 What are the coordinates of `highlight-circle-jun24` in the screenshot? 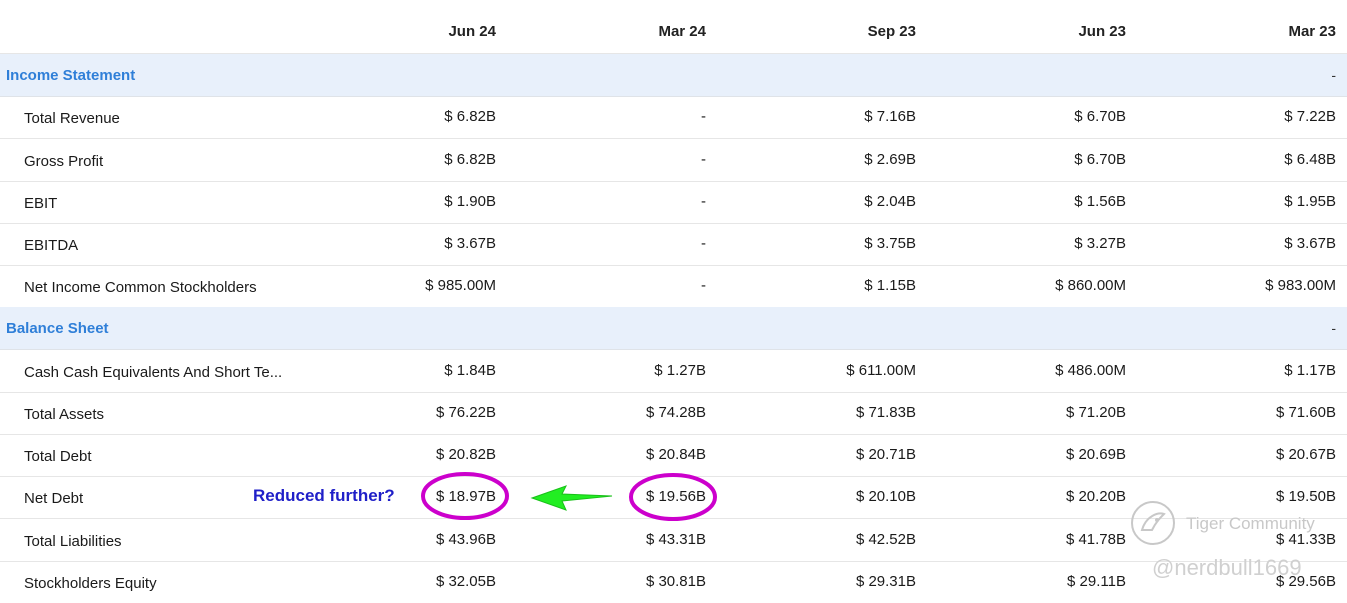 It's located at (465, 496).